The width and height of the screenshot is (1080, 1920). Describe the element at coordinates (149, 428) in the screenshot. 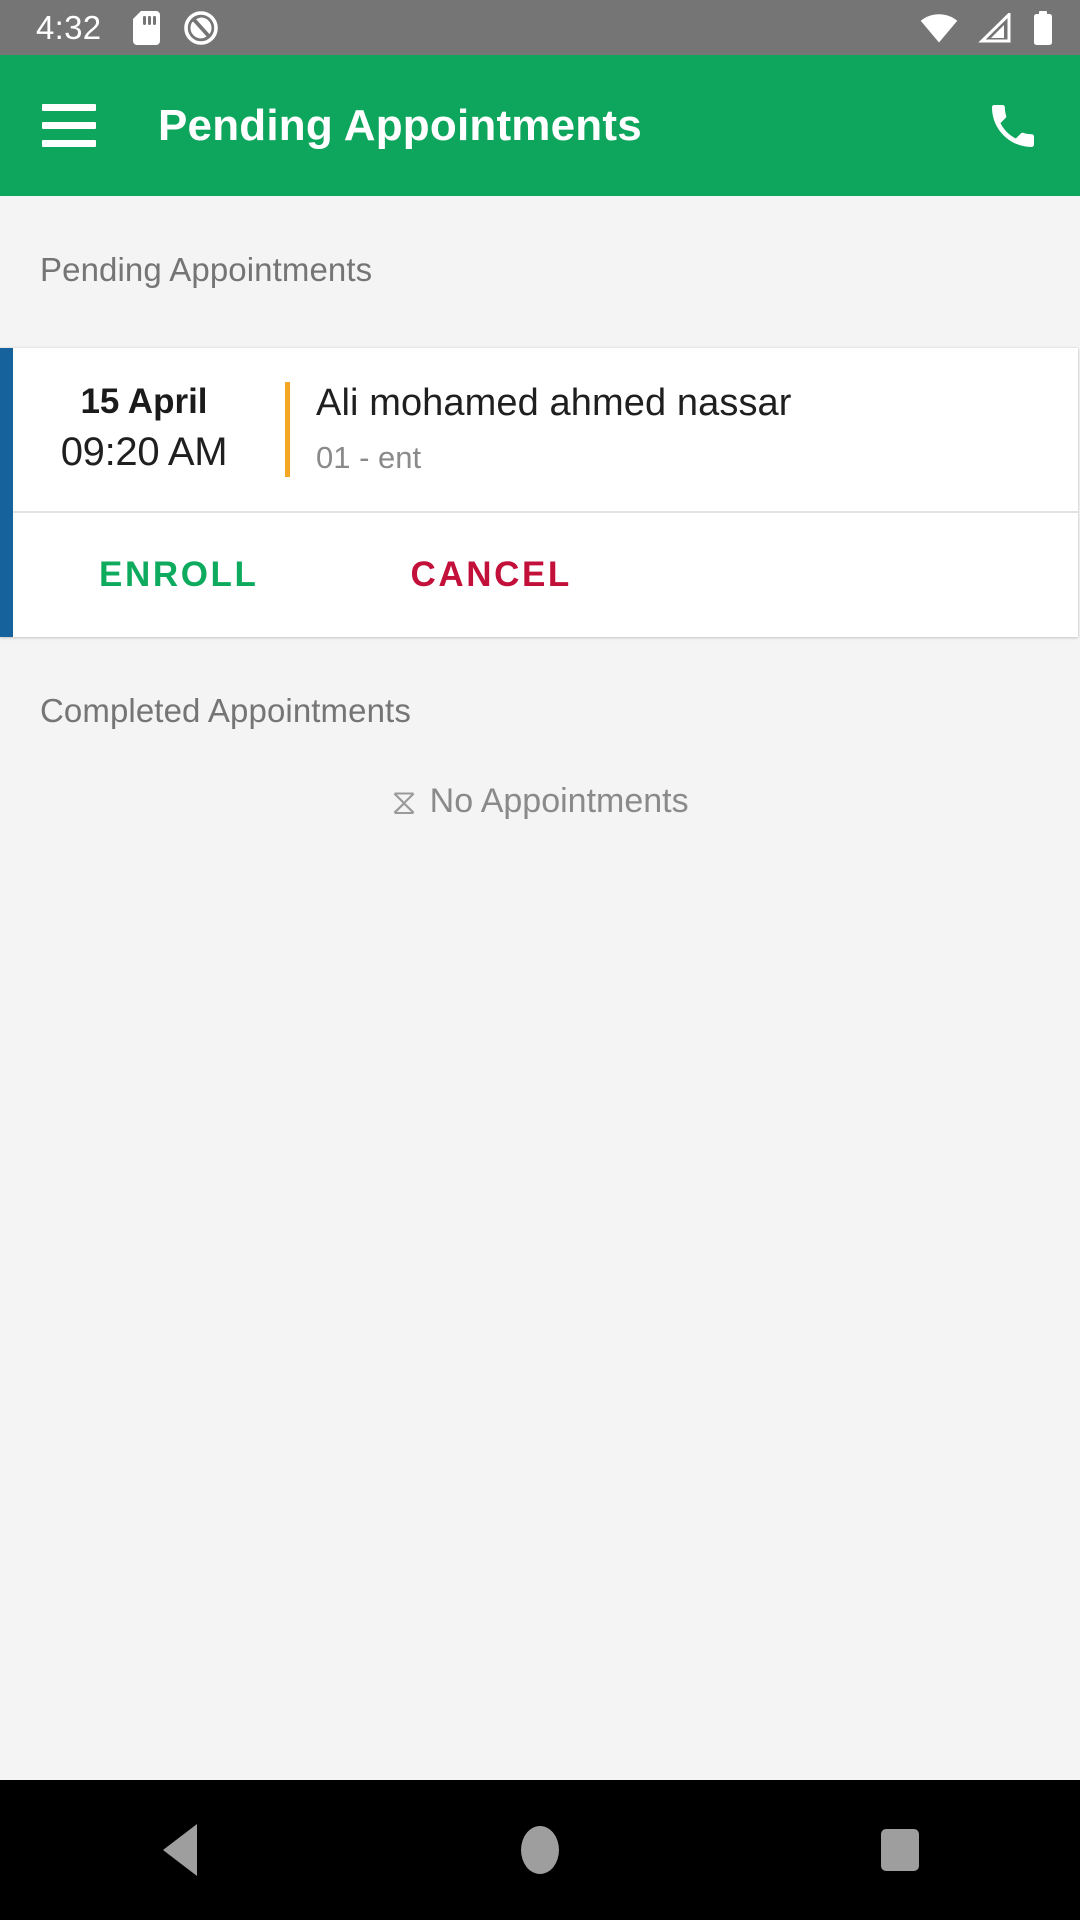

I see `appointment-datetime: 15 April 09:20 AM` at that location.